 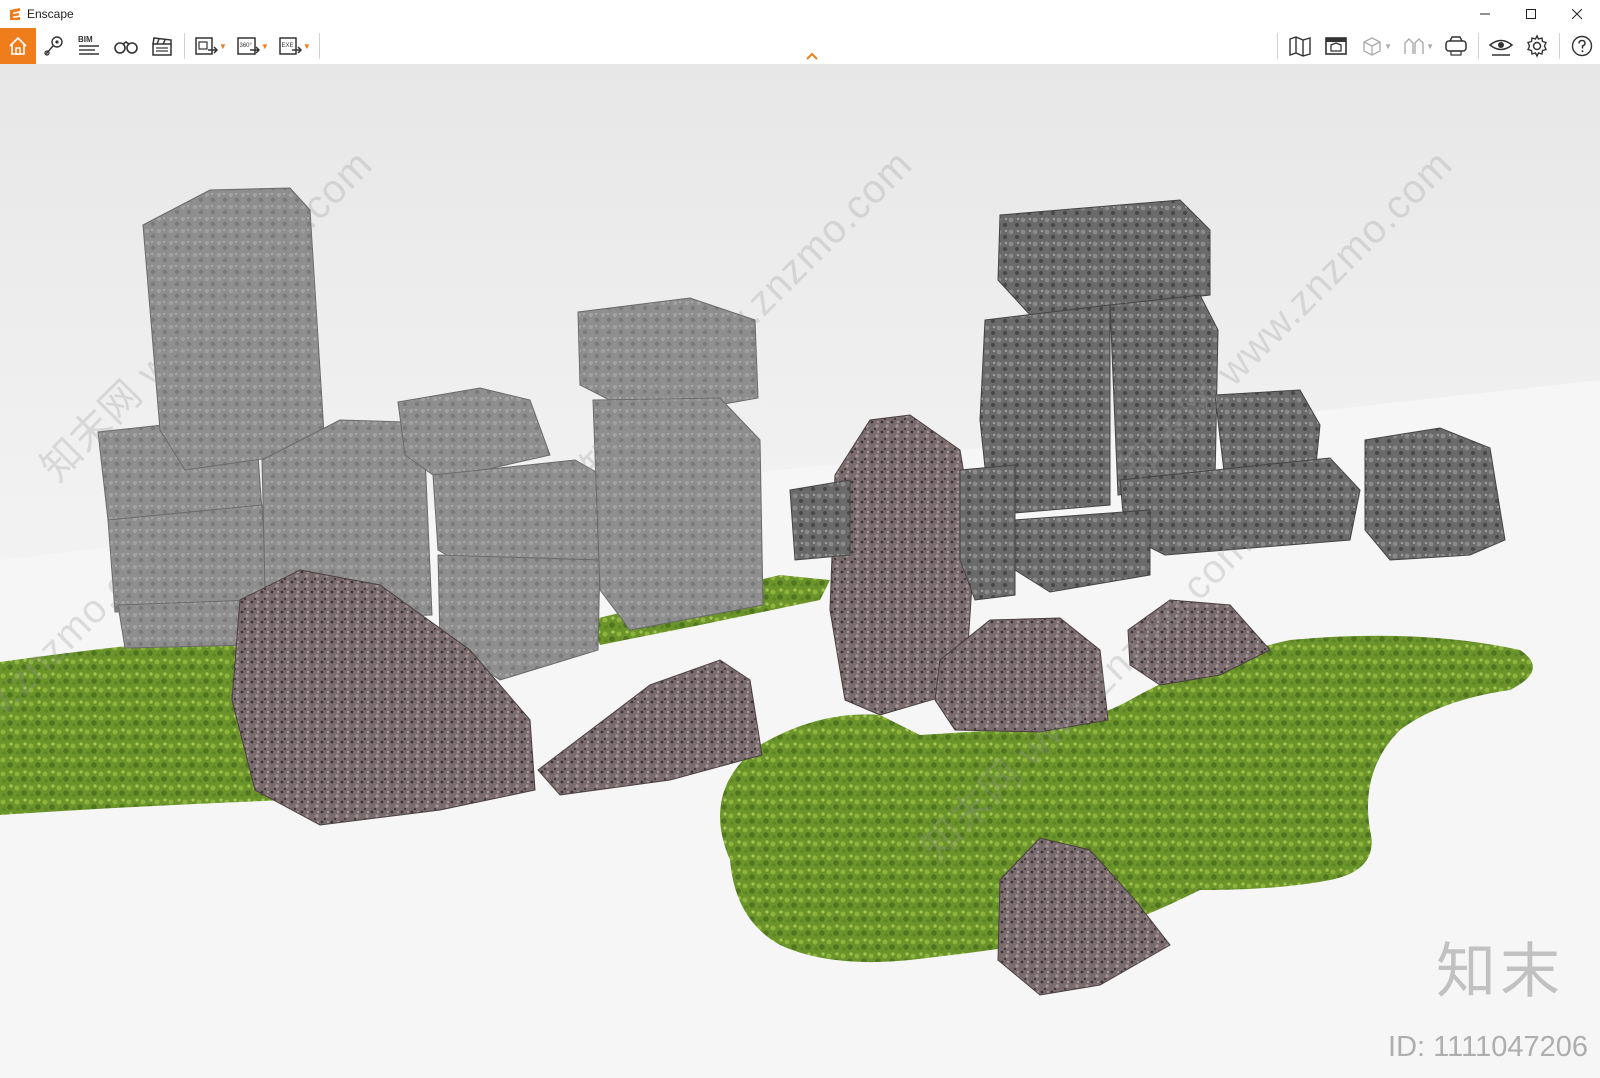 I want to click on collaborate-dropdown-caret: ▼, so click(x=1430, y=46).